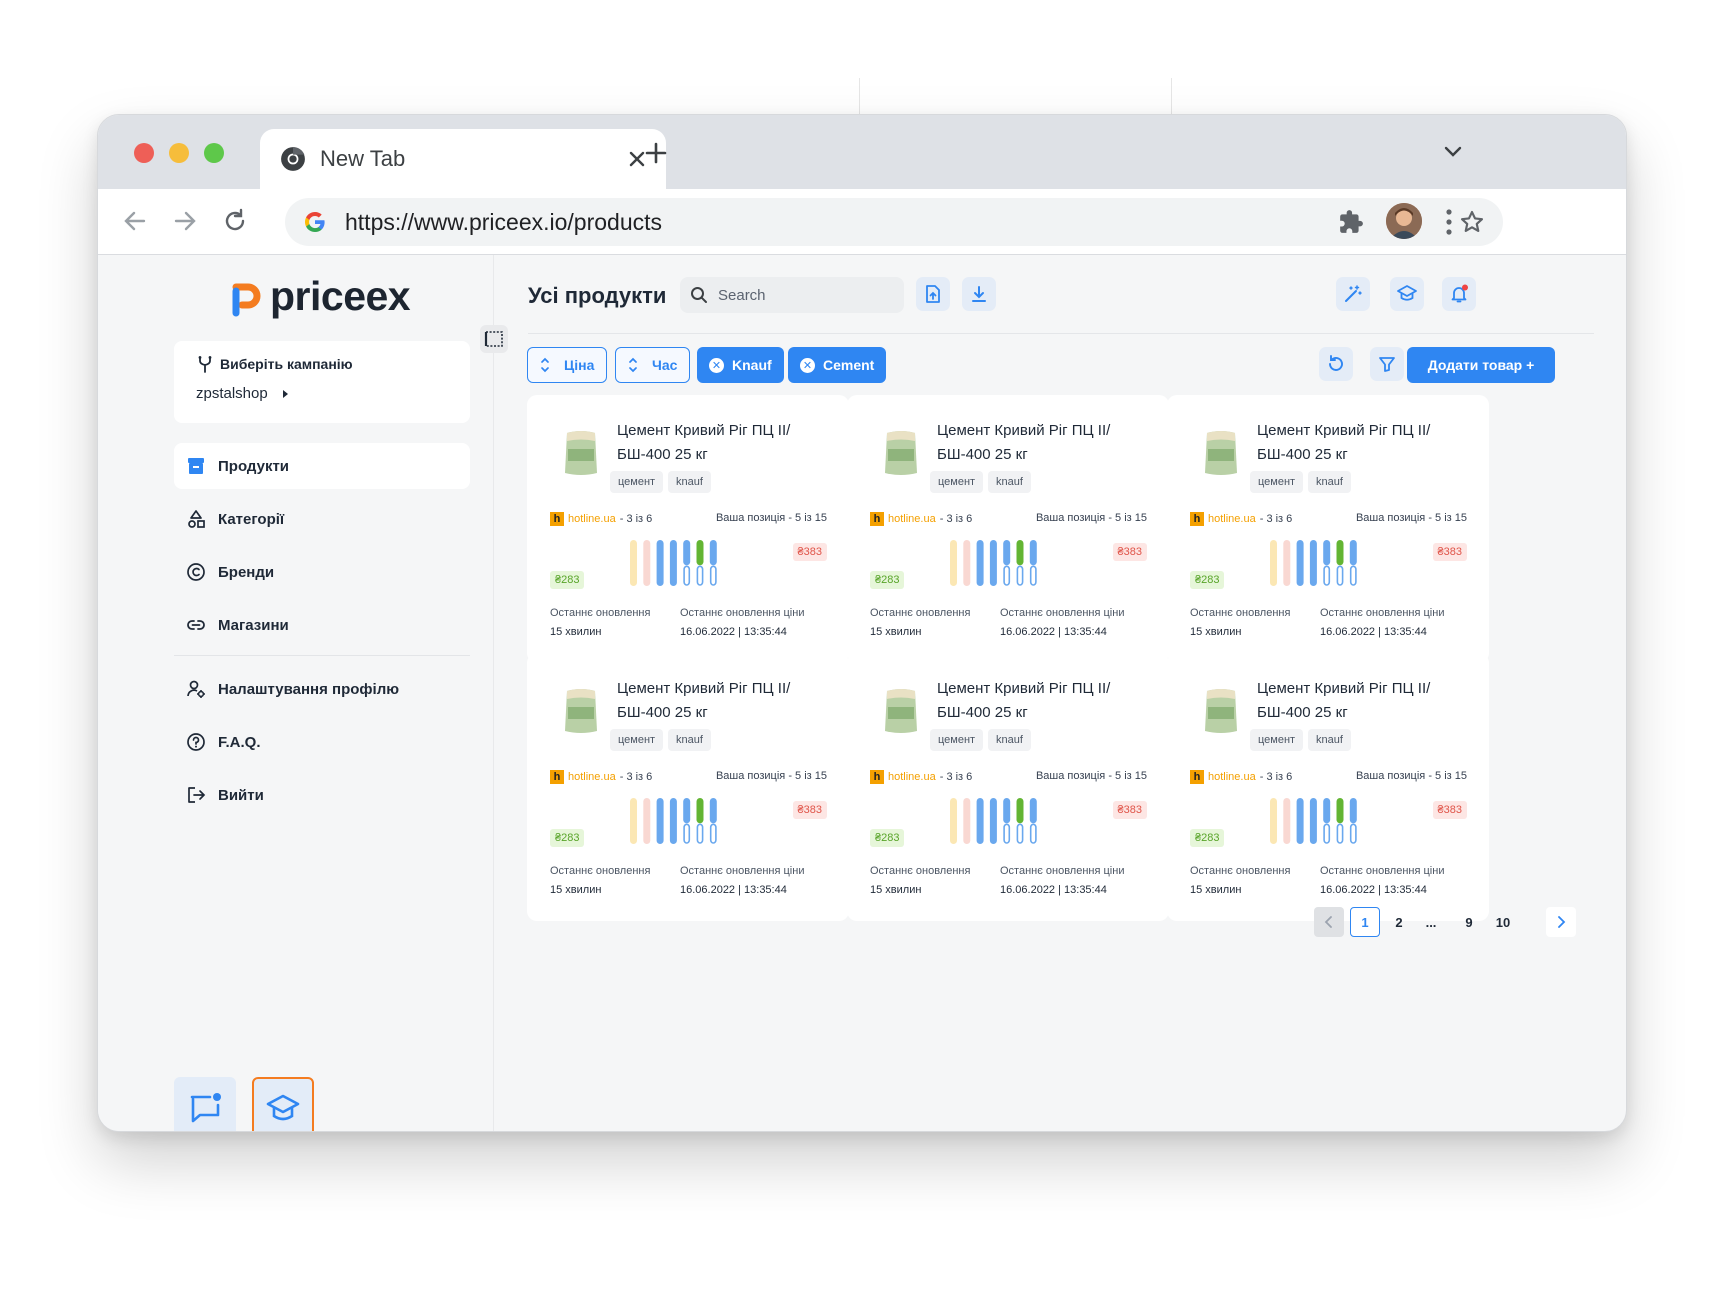 The image size is (1724, 1310). I want to click on search-box, so click(792, 295).